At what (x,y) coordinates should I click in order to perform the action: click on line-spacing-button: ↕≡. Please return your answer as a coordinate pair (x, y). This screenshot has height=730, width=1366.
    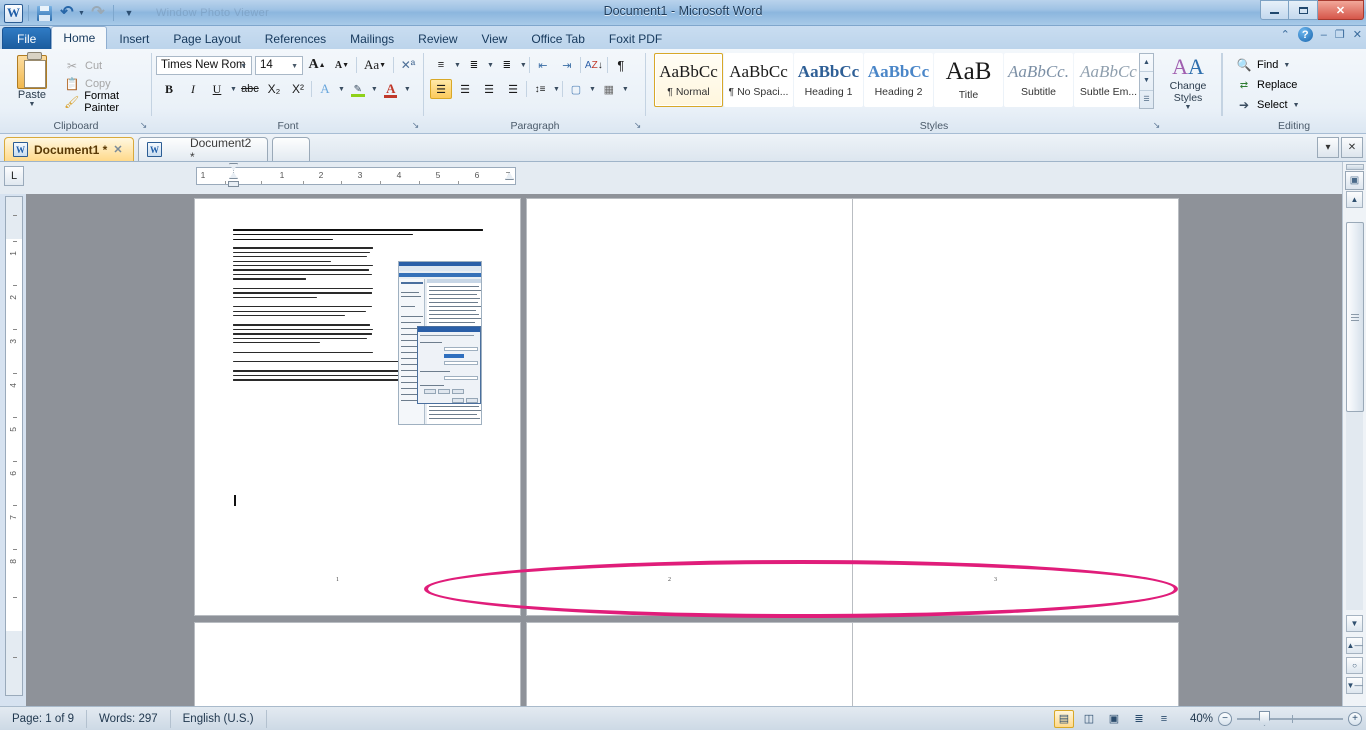
    Looking at the image, I should click on (540, 89).